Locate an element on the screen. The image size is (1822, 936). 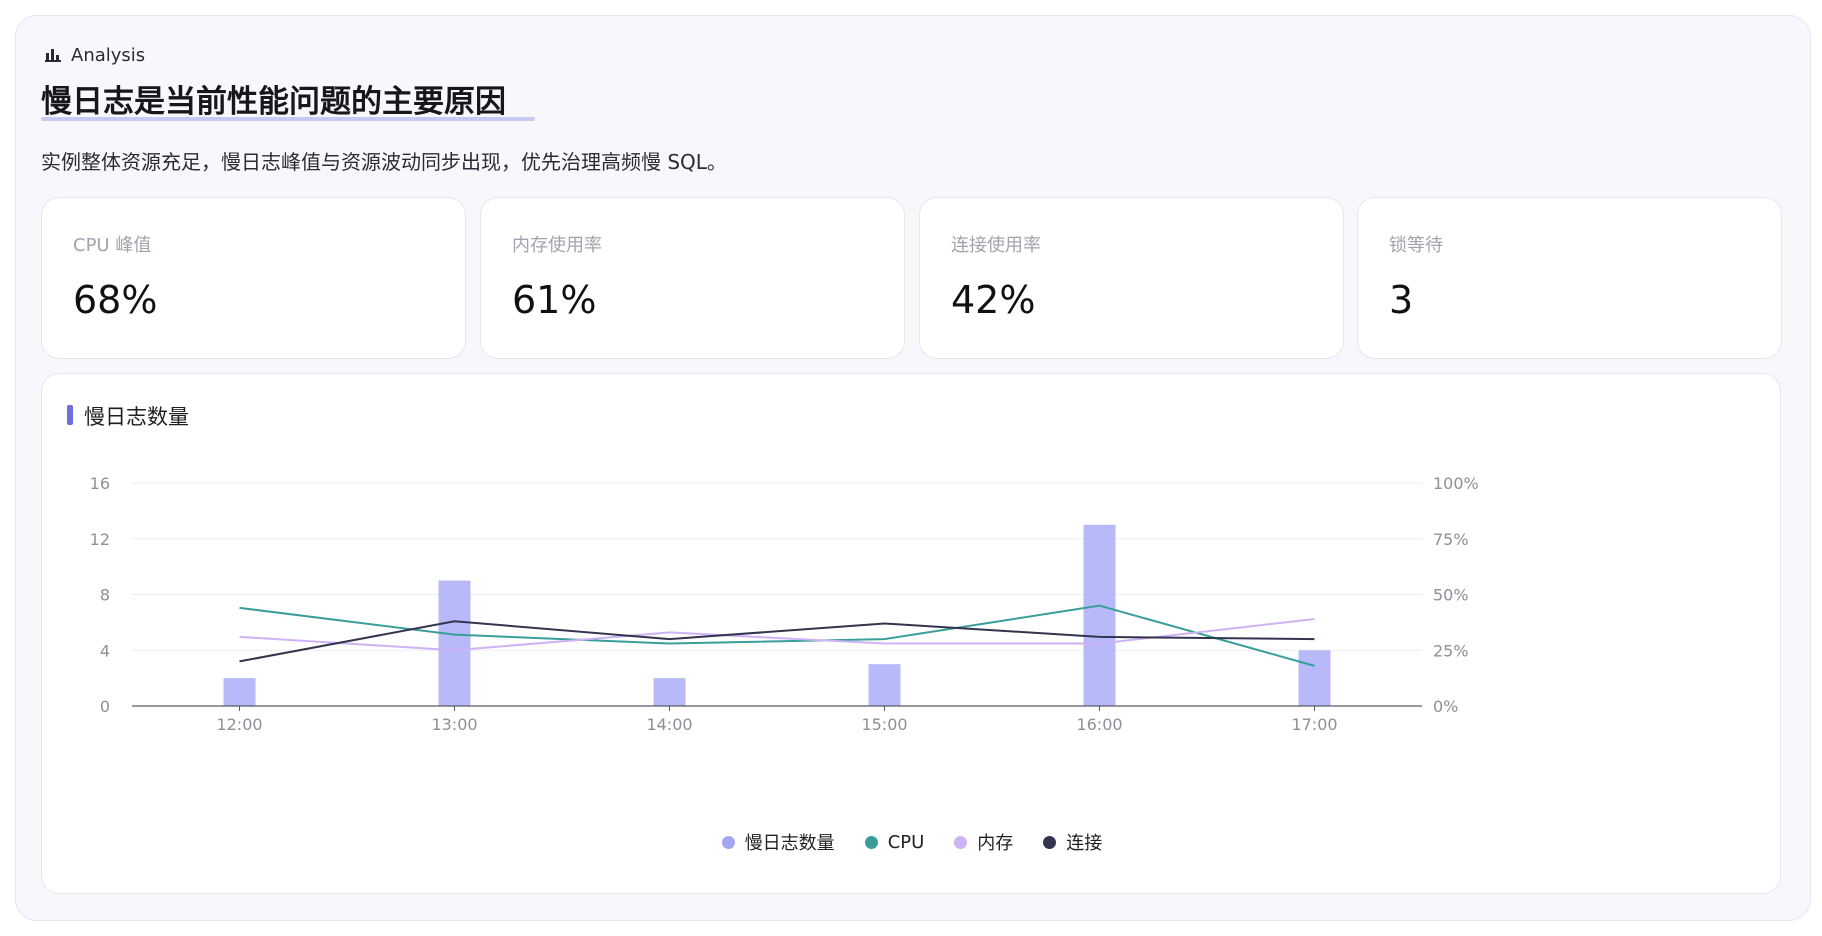
y-left-tick-label: 4 is located at coordinates (105, 650).